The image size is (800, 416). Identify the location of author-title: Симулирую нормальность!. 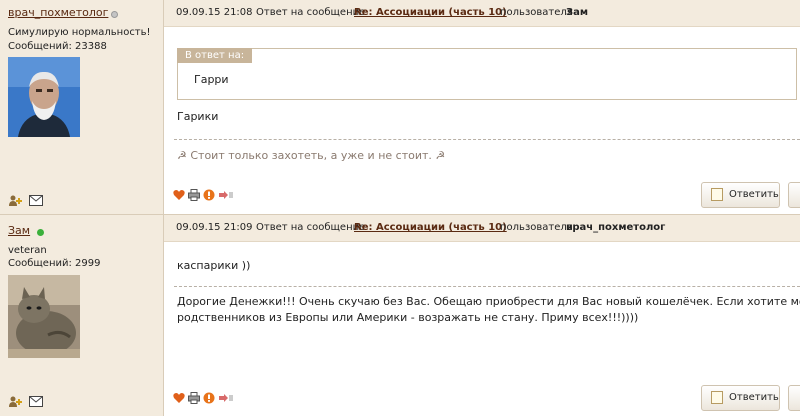
(79, 32).